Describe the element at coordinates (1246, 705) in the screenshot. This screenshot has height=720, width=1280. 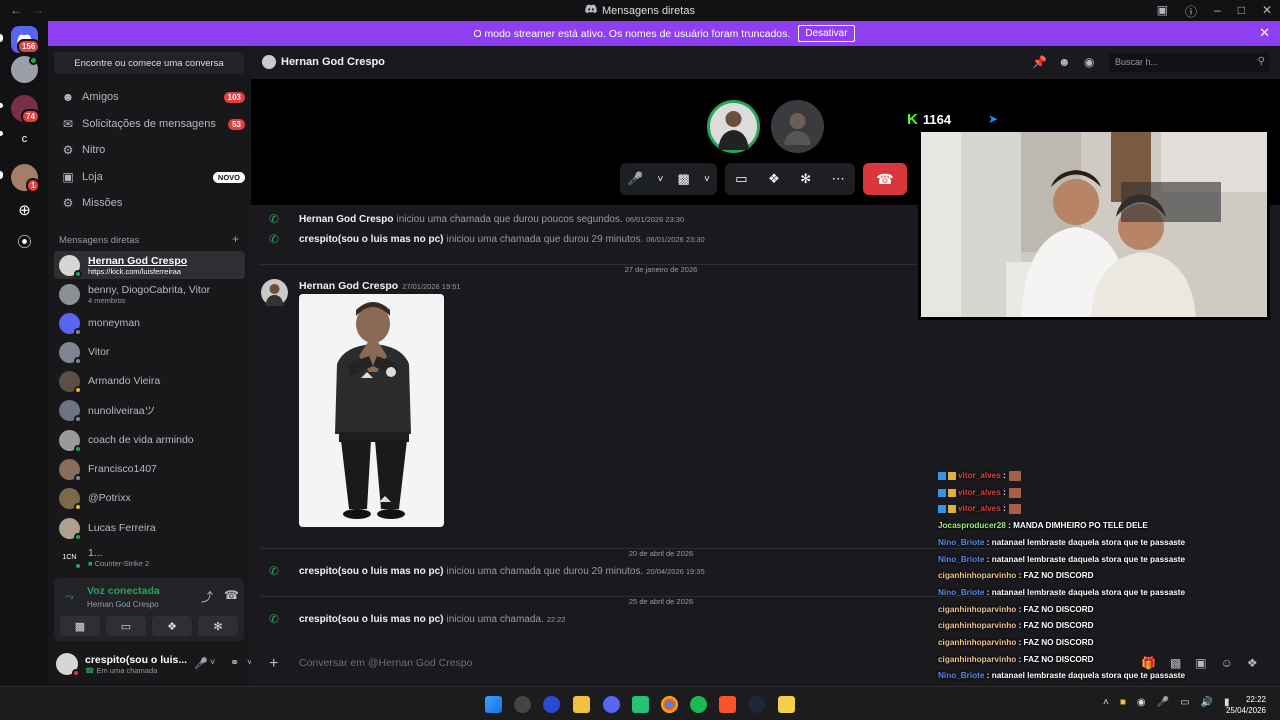
I see `clock: 22:22 25/04/2026` at that location.